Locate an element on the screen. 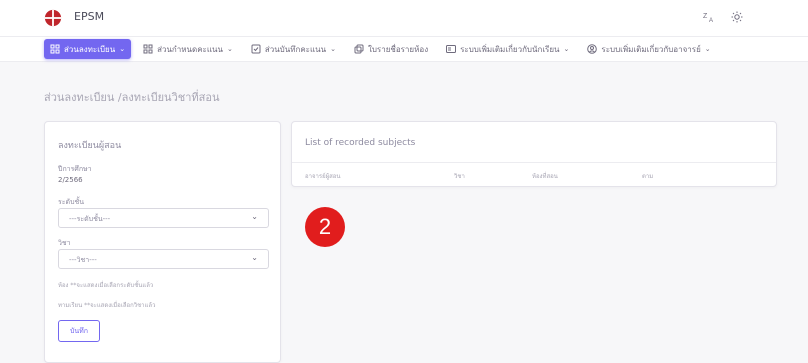 This screenshot has height=363, width=808. menu-registration: ส่วนลงทะเบียน ⌄ is located at coordinates (88, 49).